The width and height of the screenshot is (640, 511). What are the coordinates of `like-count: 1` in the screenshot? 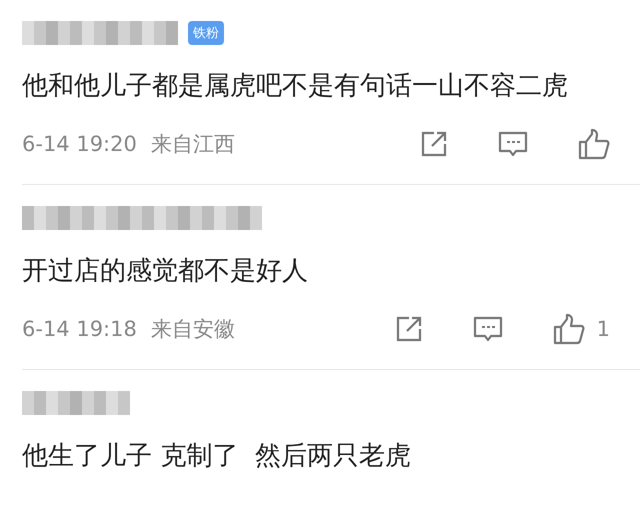 It's located at (603, 329).